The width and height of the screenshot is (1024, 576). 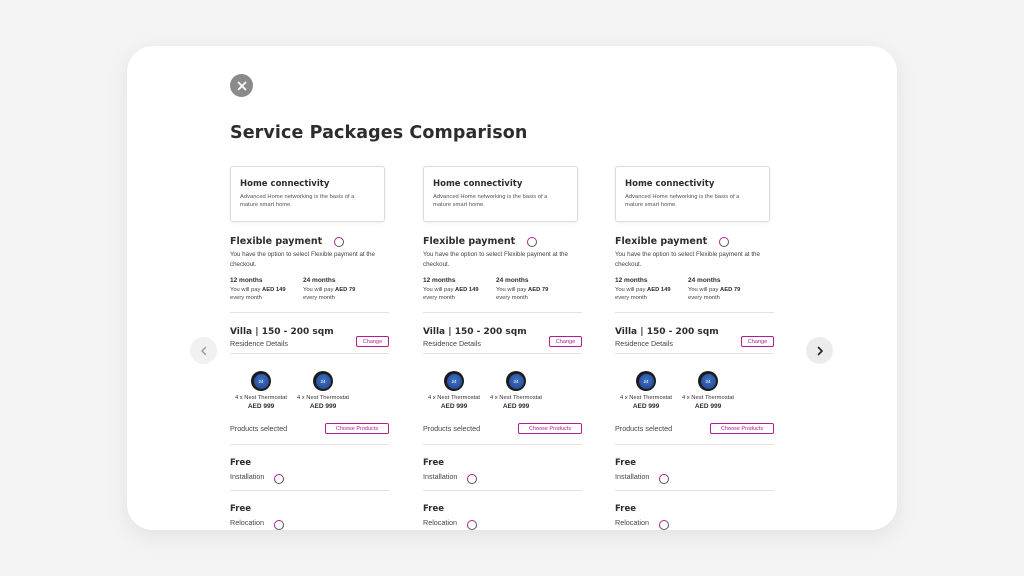 I want to click on flexible-payment-title: Flexible payment, so click(x=276, y=241).